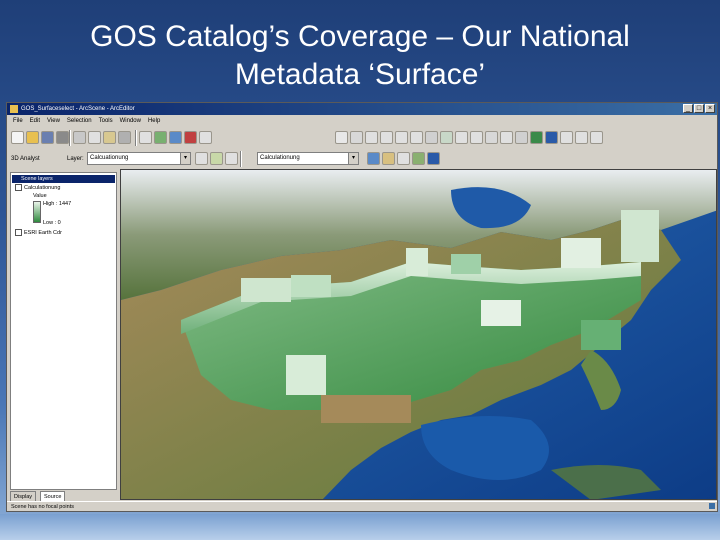  What do you see at coordinates (40, 196) in the screenshot?
I see `legend-value-label: Value` at bounding box center [40, 196].